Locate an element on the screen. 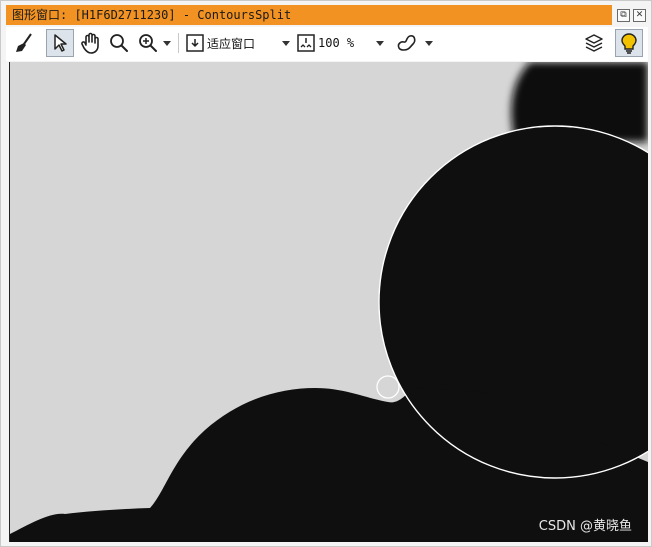 Image resolution: width=652 pixels, height=547 pixels. lightbulb-icon is located at coordinates (629, 43).